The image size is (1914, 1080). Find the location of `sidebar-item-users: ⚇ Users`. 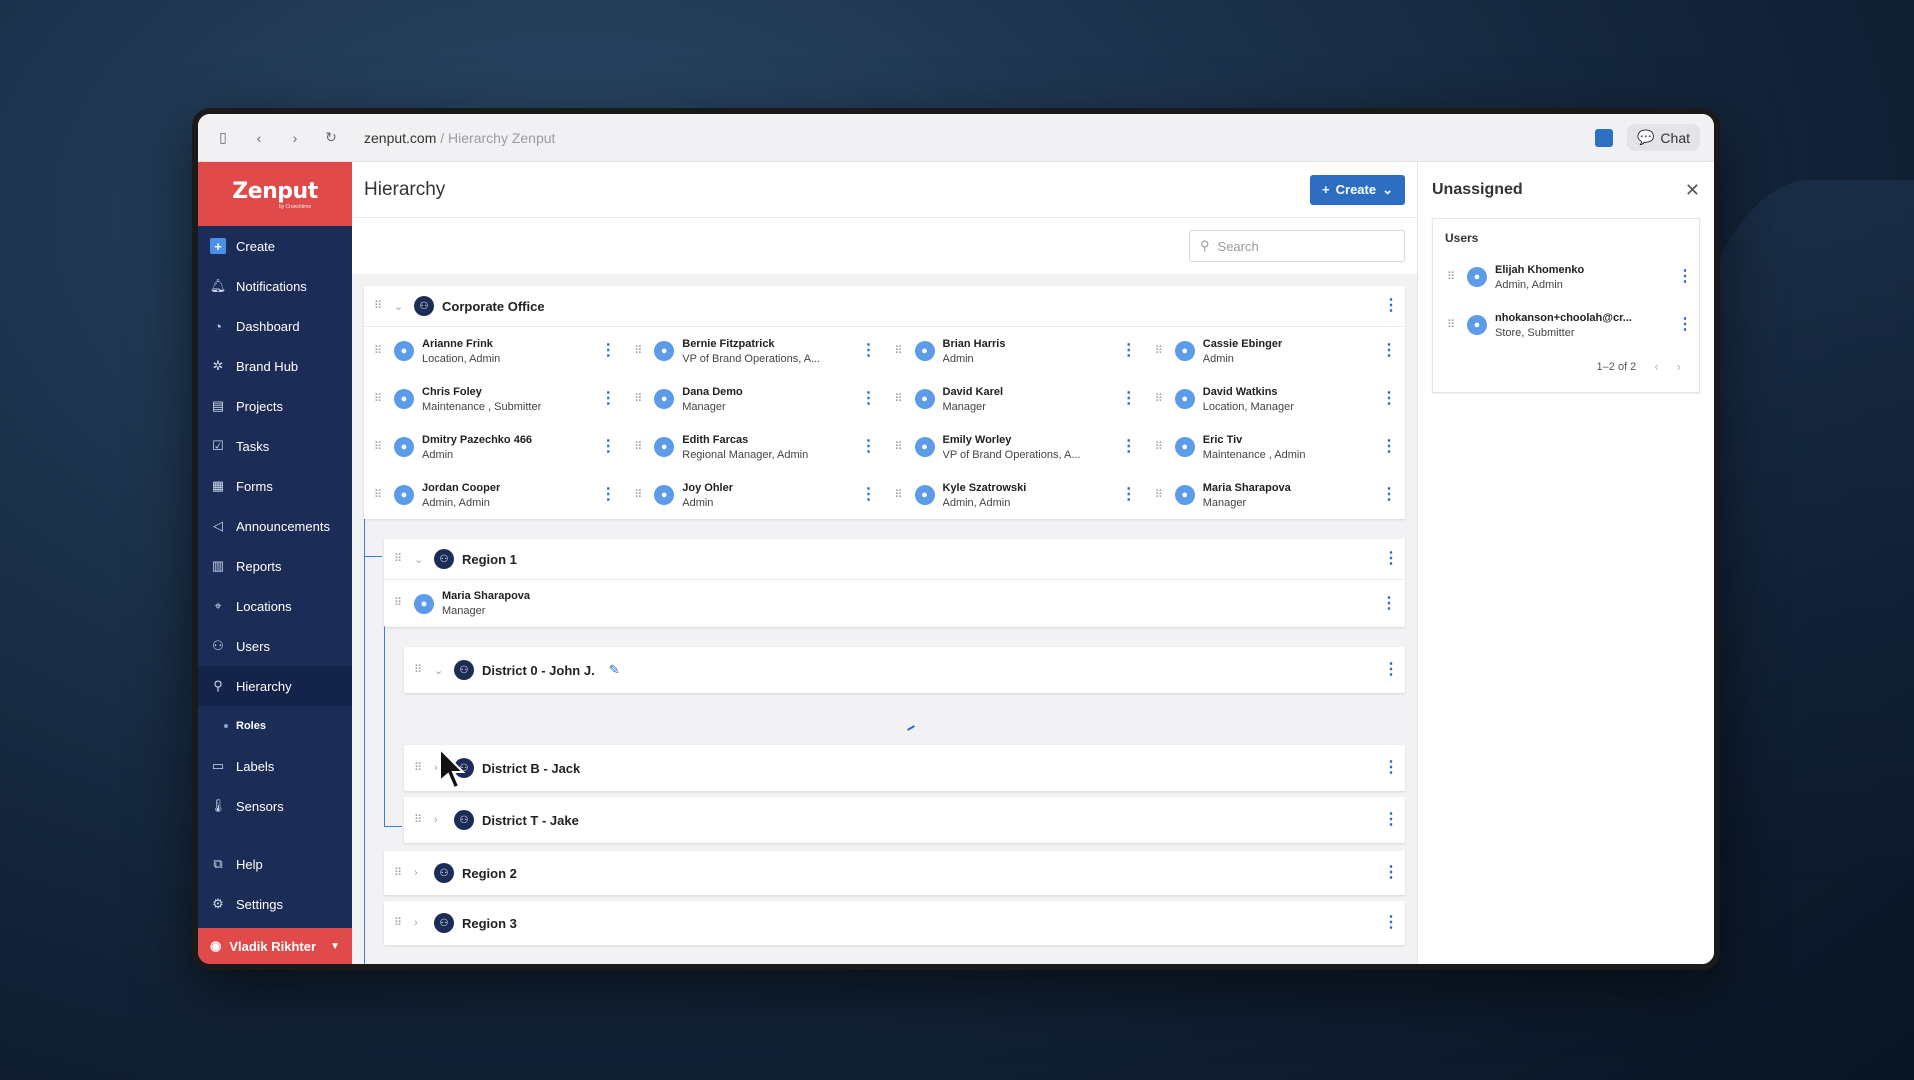

sidebar-item-users: ⚇ Users is located at coordinates (275, 646).